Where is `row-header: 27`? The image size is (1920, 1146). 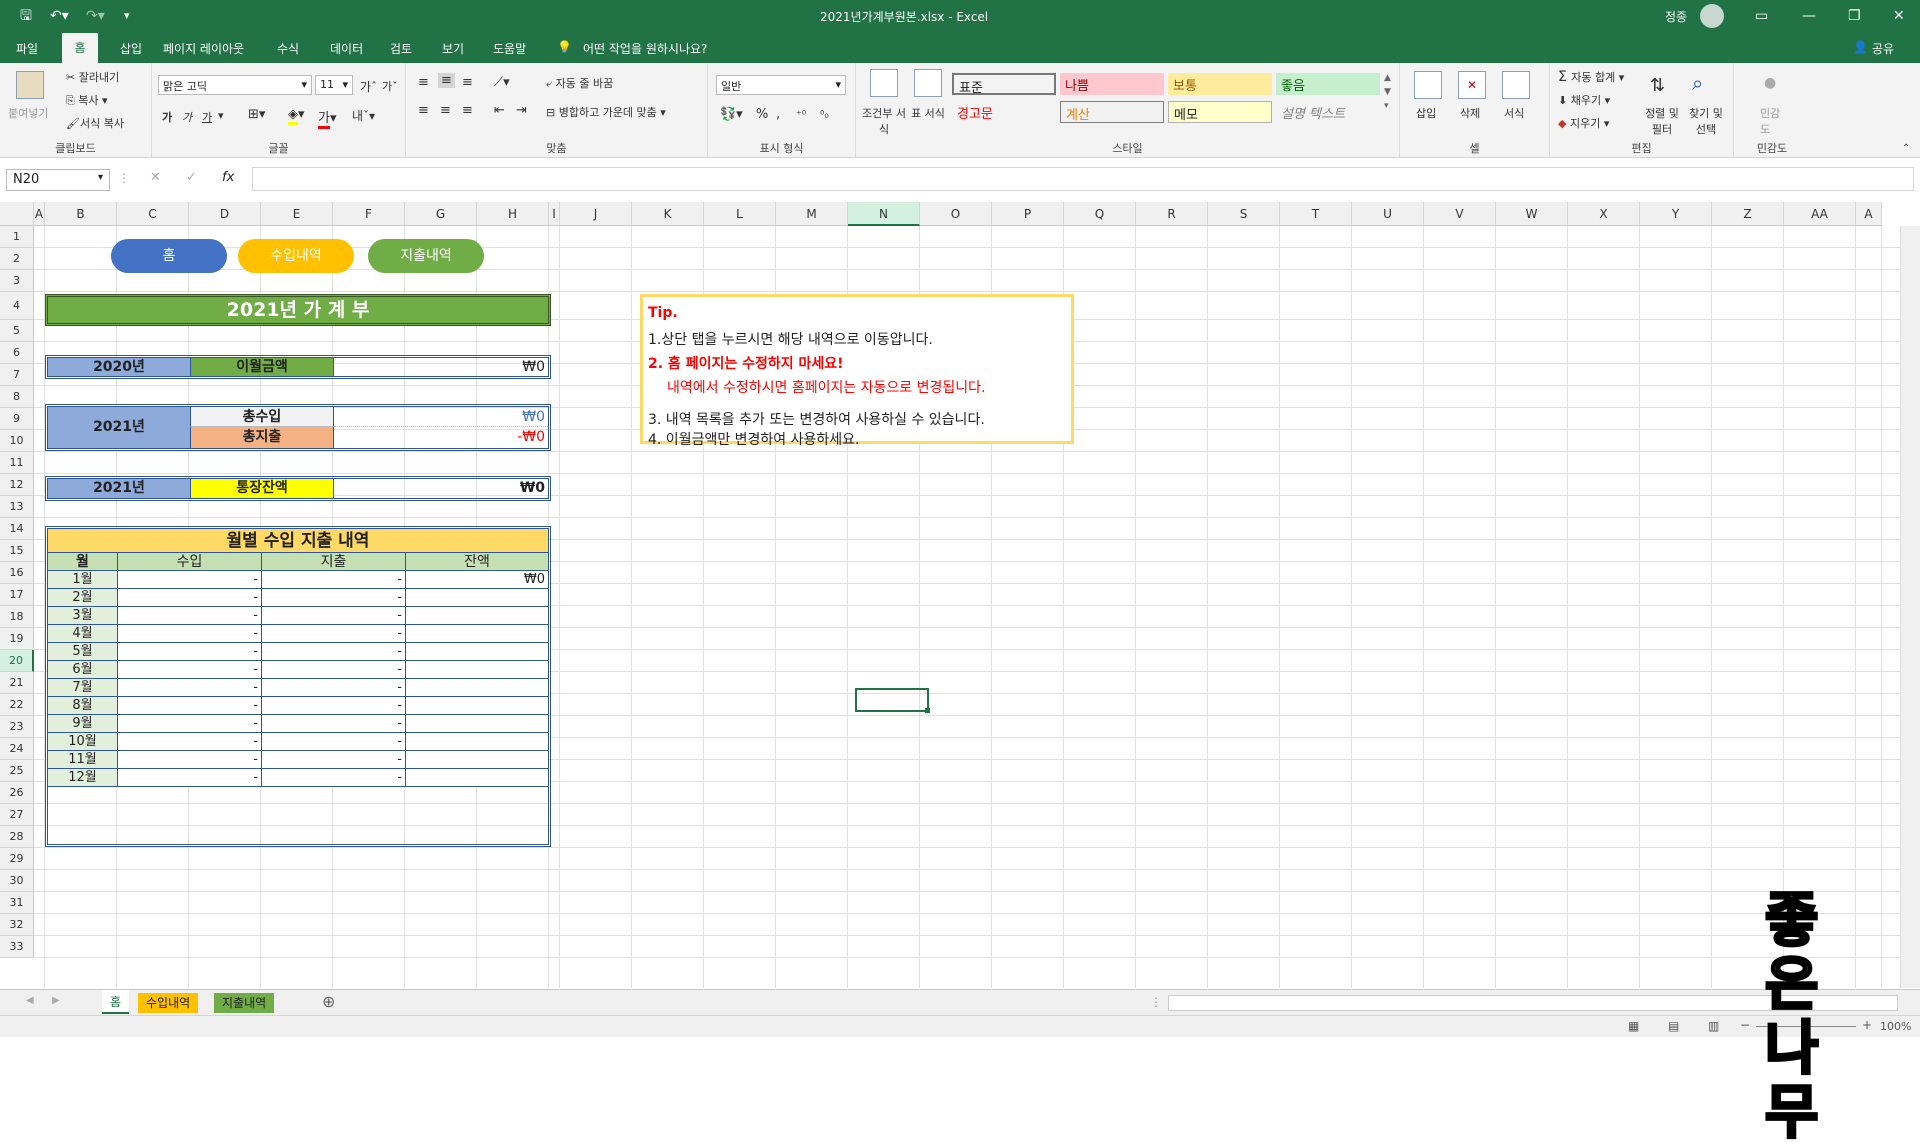 row-header: 27 is located at coordinates (17, 815).